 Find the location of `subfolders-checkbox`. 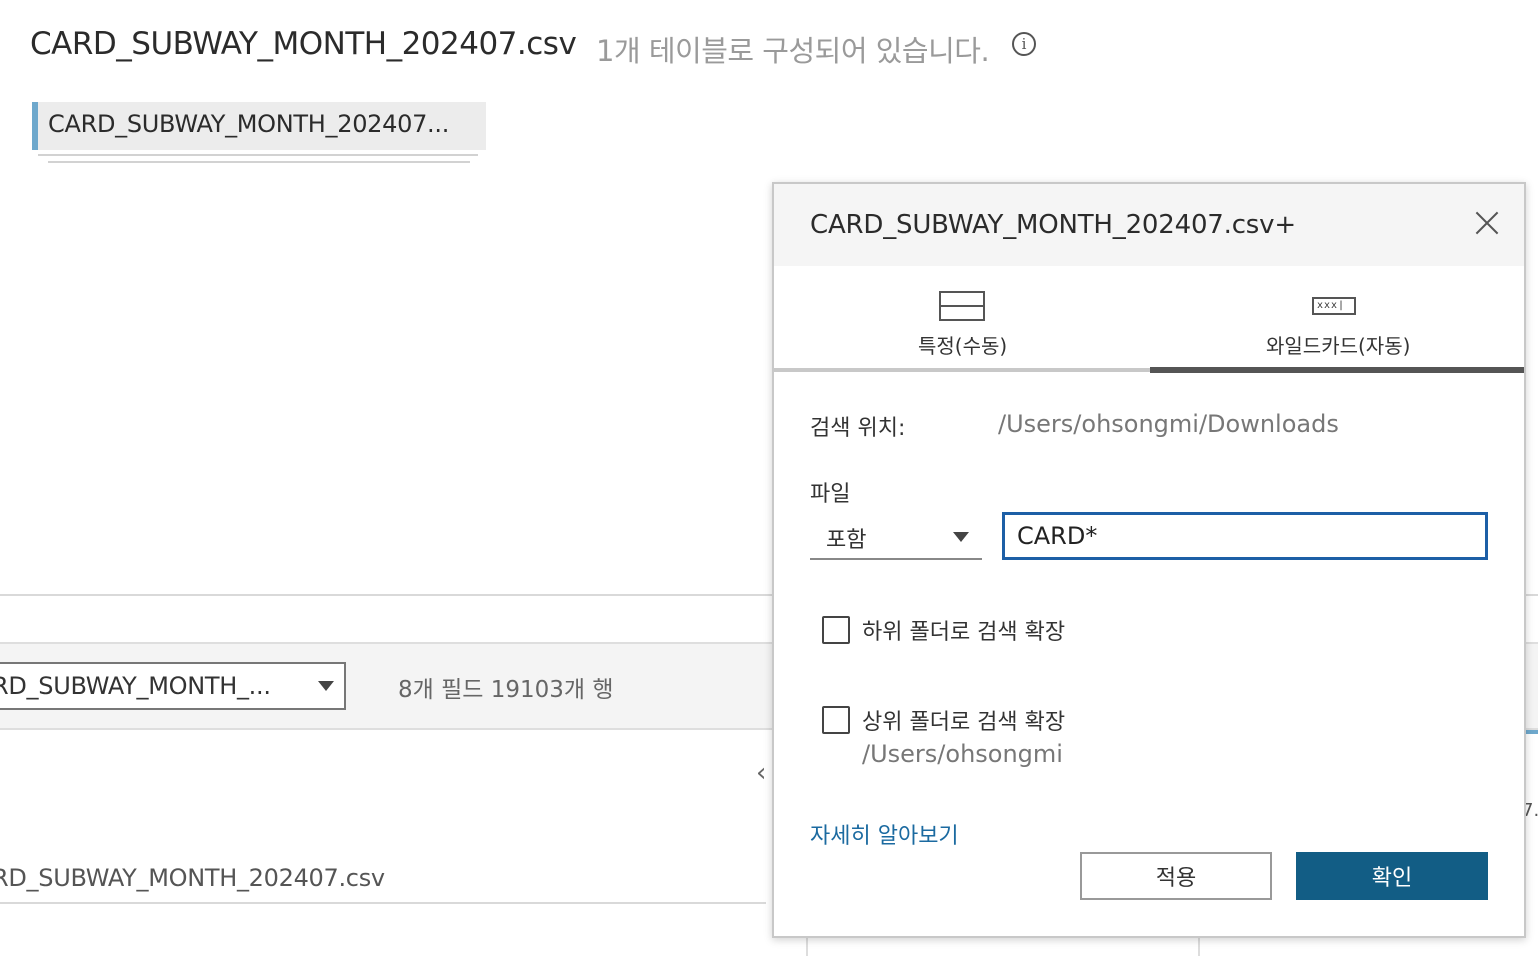

subfolders-checkbox is located at coordinates (836, 630).